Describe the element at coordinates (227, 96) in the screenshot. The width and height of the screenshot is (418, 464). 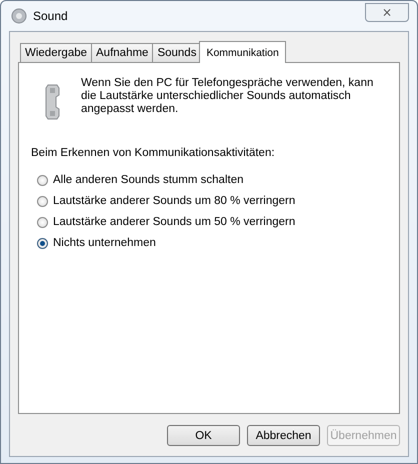
I see `description-text: Wenn Sie den PC für Telefongespräche verwenden, kann die Lautstärke unterschiedlicher Sounds automatisch angepasst werden.` at that location.